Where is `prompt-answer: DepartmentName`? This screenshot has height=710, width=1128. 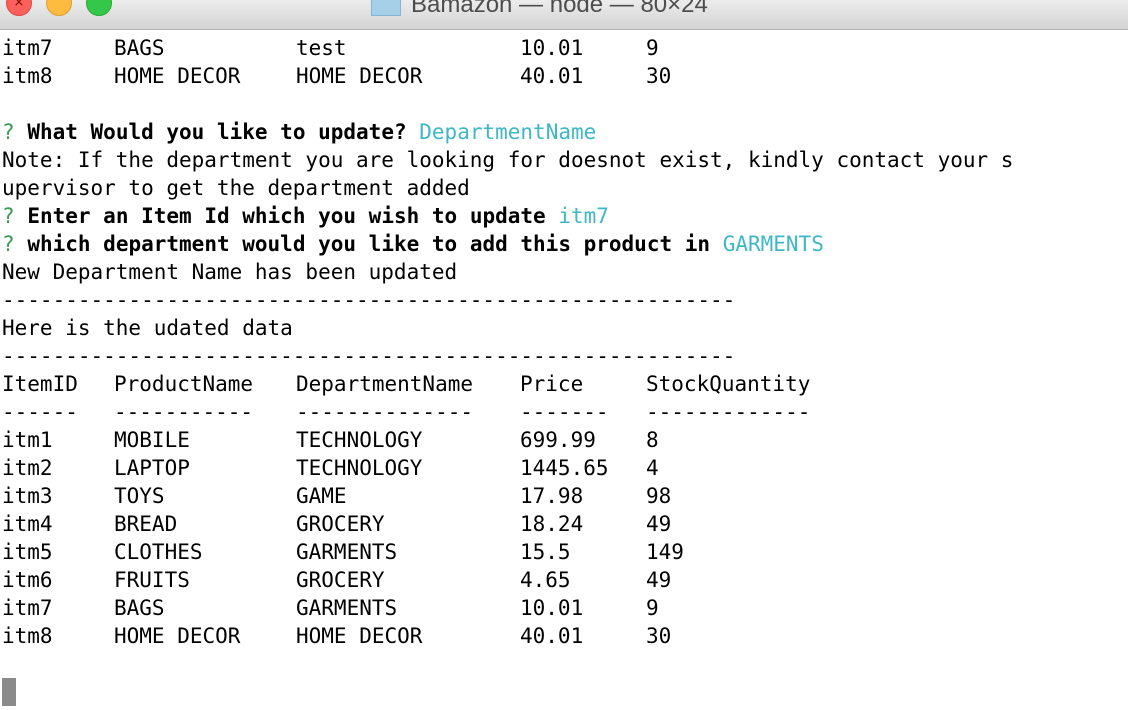
prompt-answer: DepartmentName is located at coordinates (508, 132).